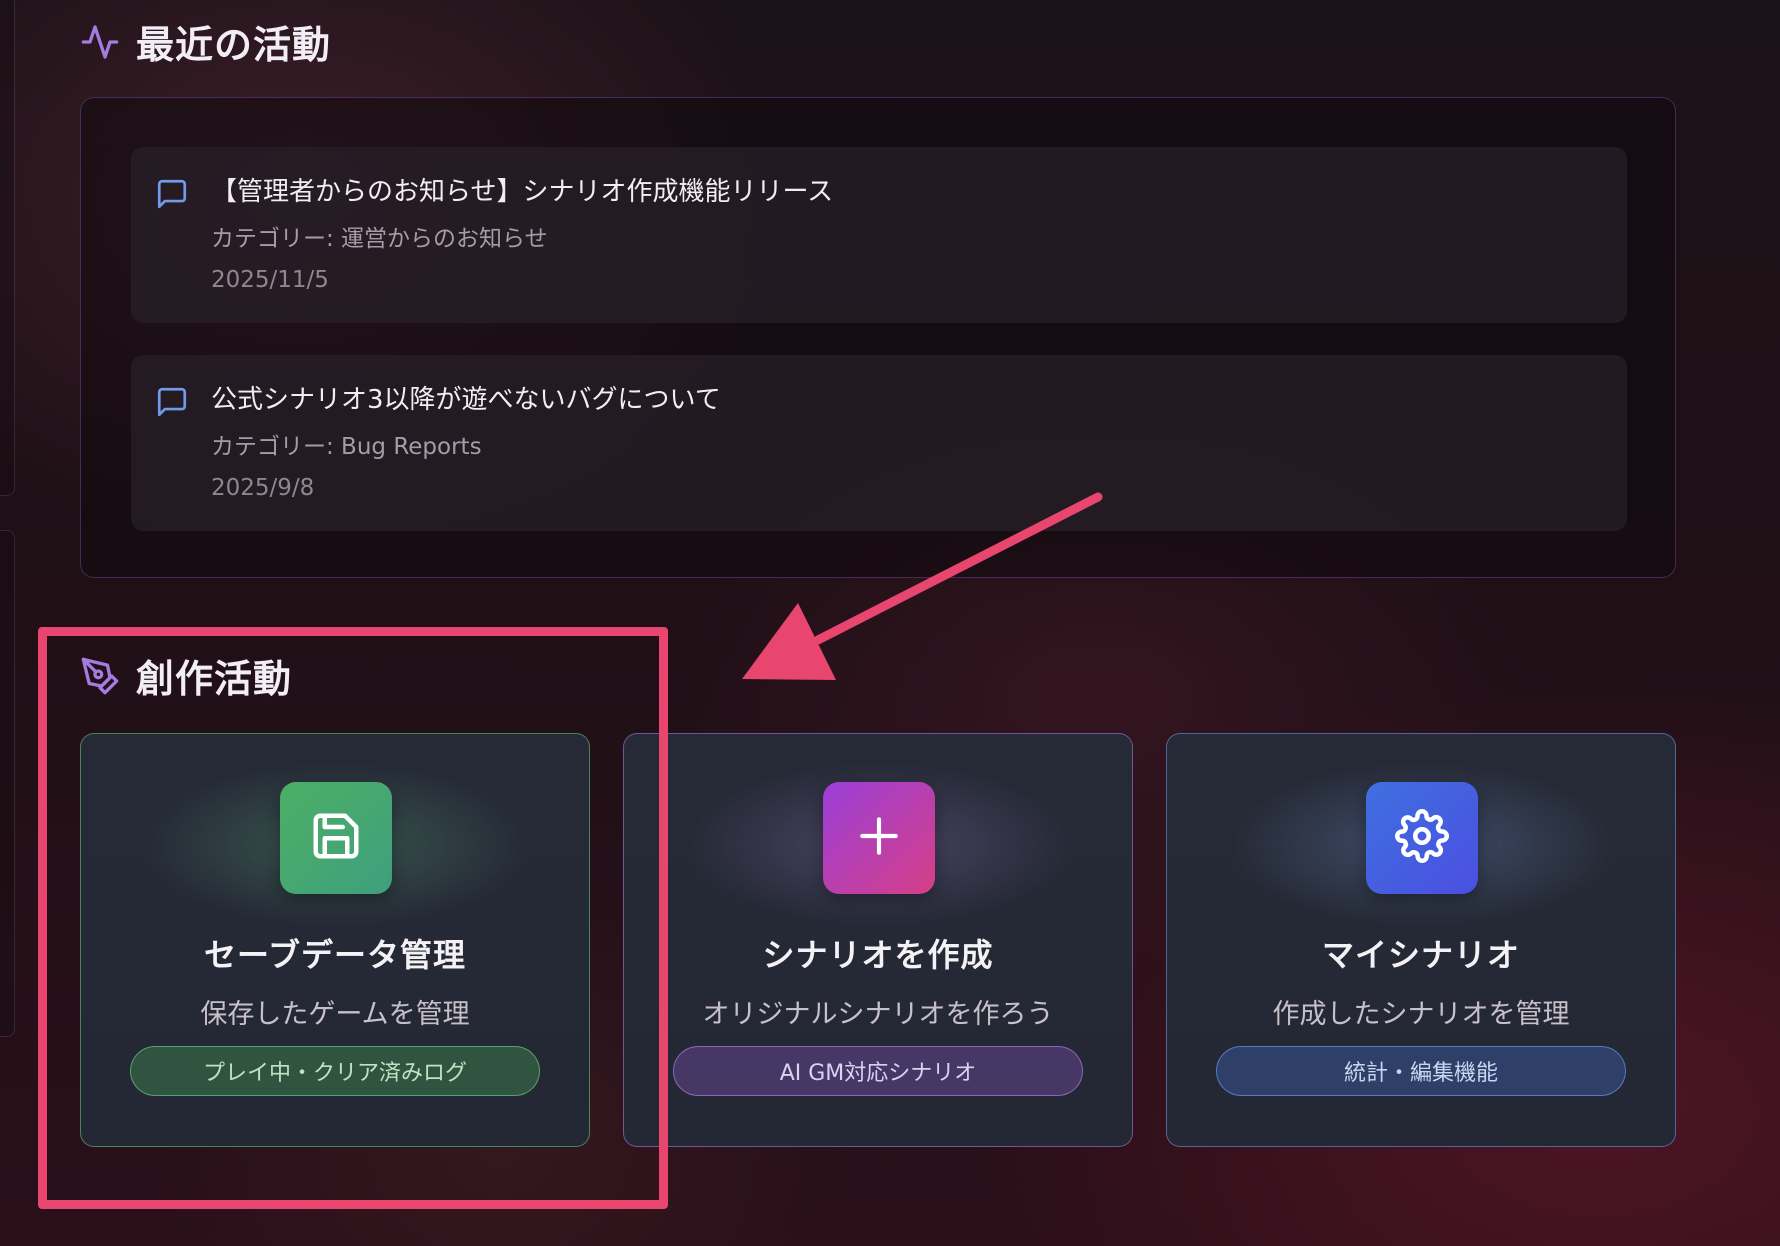  Describe the element at coordinates (270, 280) in the screenshot. I see `activity-date: 2025/11/5` at that location.